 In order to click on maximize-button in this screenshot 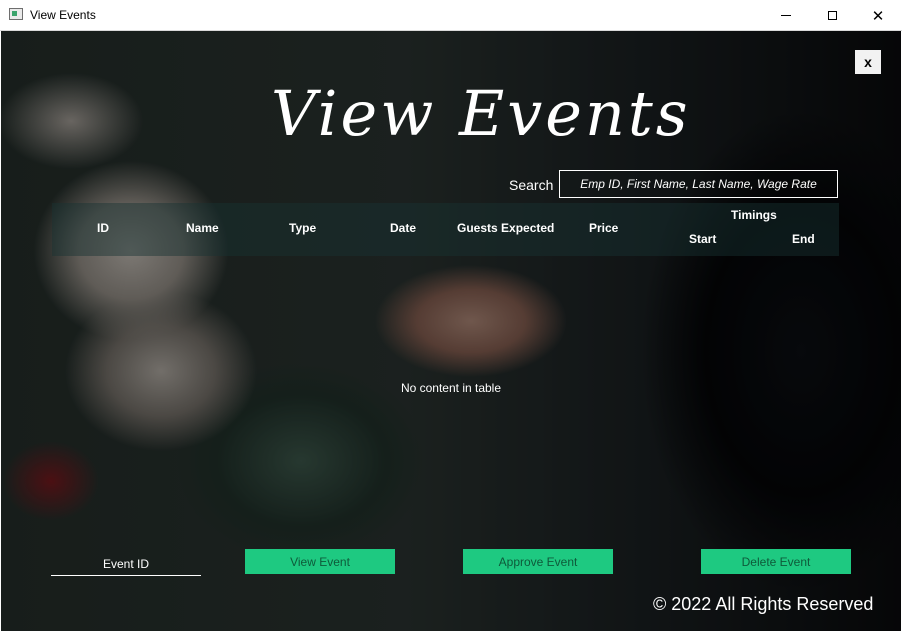, I will do `click(832, 15)`.